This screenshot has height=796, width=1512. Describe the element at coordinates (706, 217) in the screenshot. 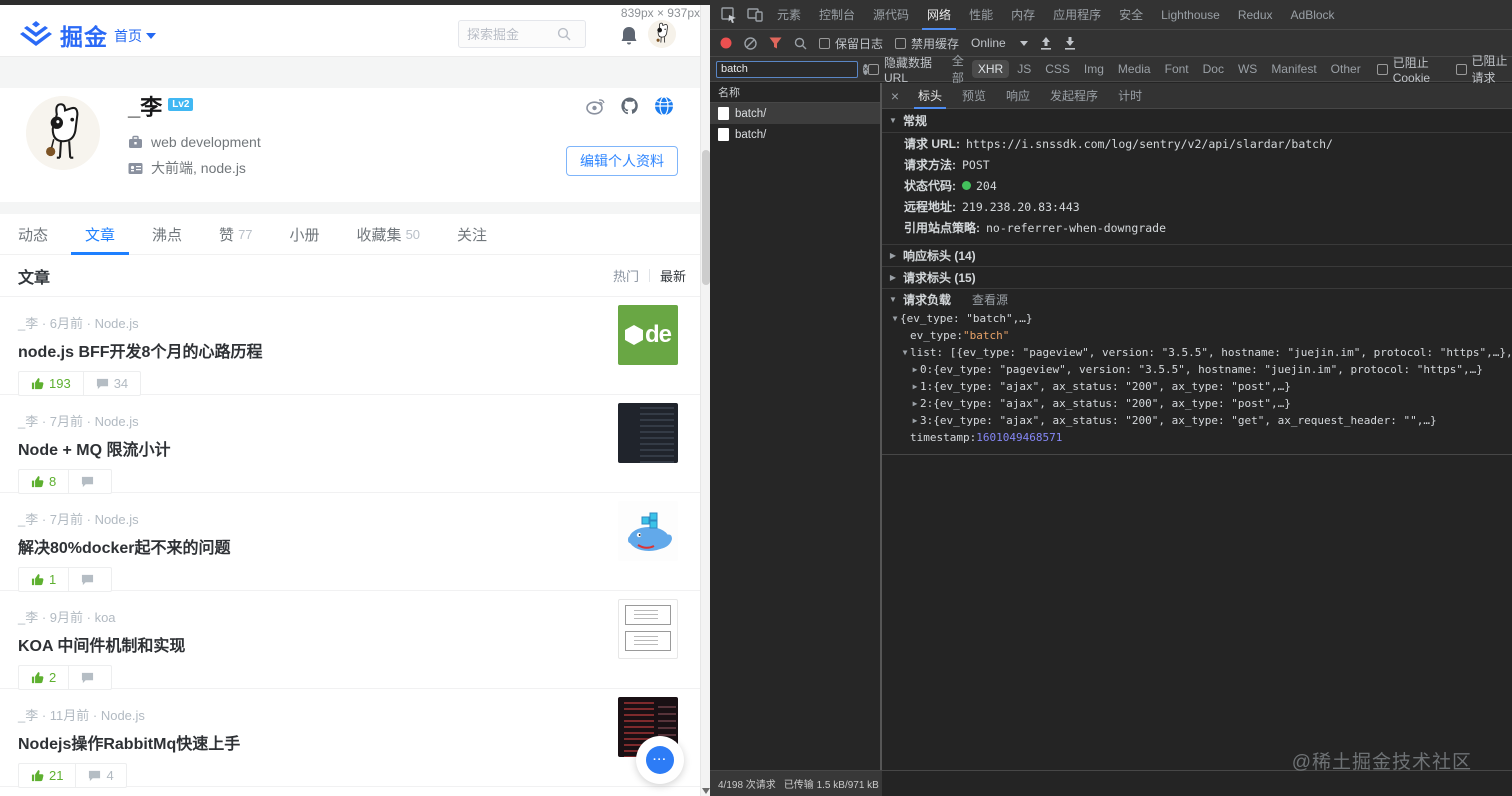

I see `scrollbar-thumb` at that location.